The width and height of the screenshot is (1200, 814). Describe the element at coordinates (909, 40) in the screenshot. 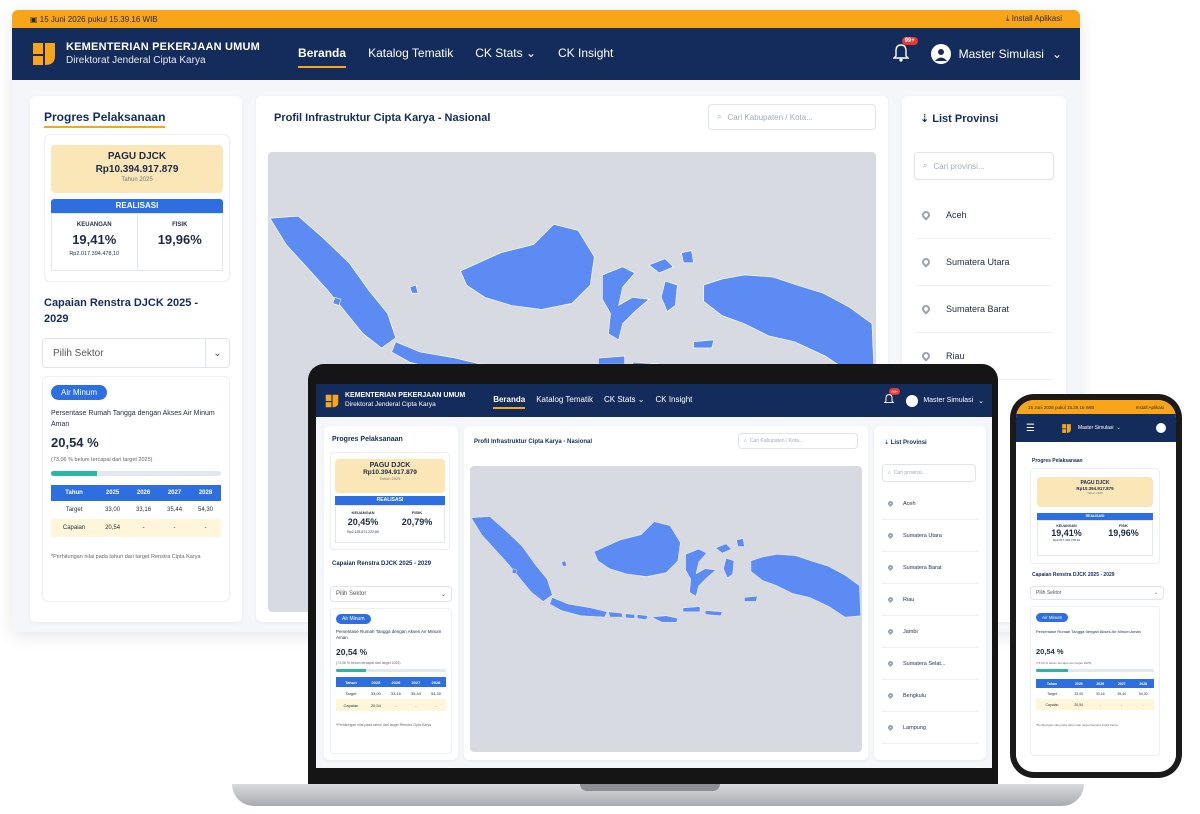

I see `notification-badge: 99+` at that location.